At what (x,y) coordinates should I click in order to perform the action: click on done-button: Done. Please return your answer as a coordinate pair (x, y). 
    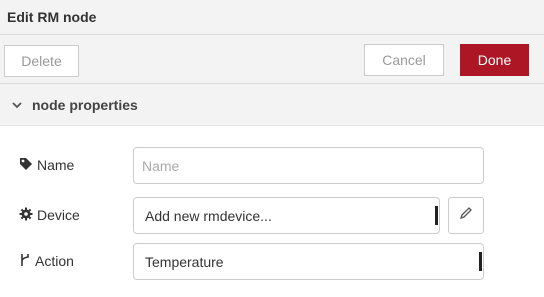
    Looking at the image, I should click on (494, 60).